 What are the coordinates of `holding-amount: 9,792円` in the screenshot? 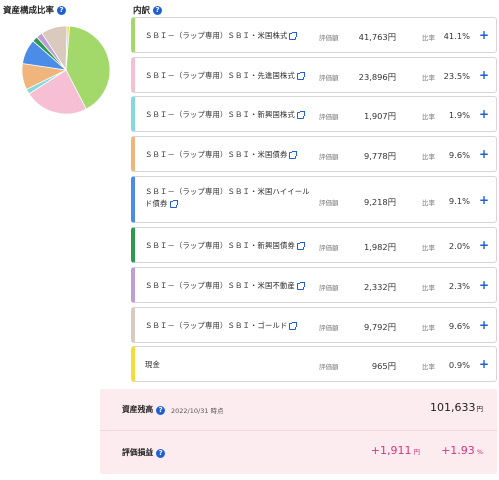 It's located at (379, 327).